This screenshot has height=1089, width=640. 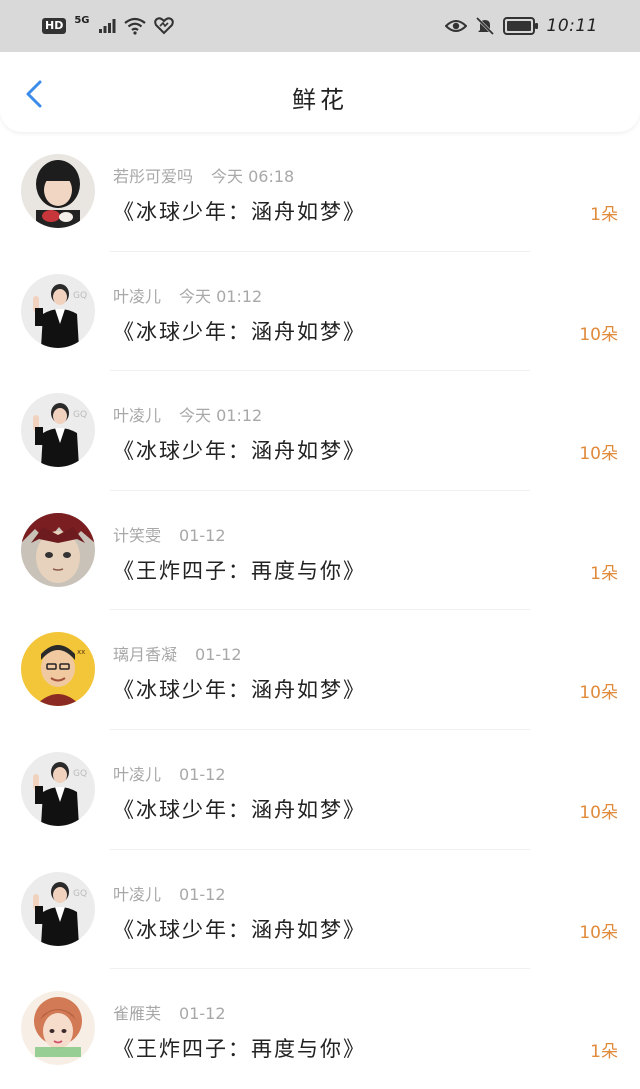 What do you see at coordinates (153, 176) in the screenshot?
I see `username: 若彤可爱吗` at bounding box center [153, 176].